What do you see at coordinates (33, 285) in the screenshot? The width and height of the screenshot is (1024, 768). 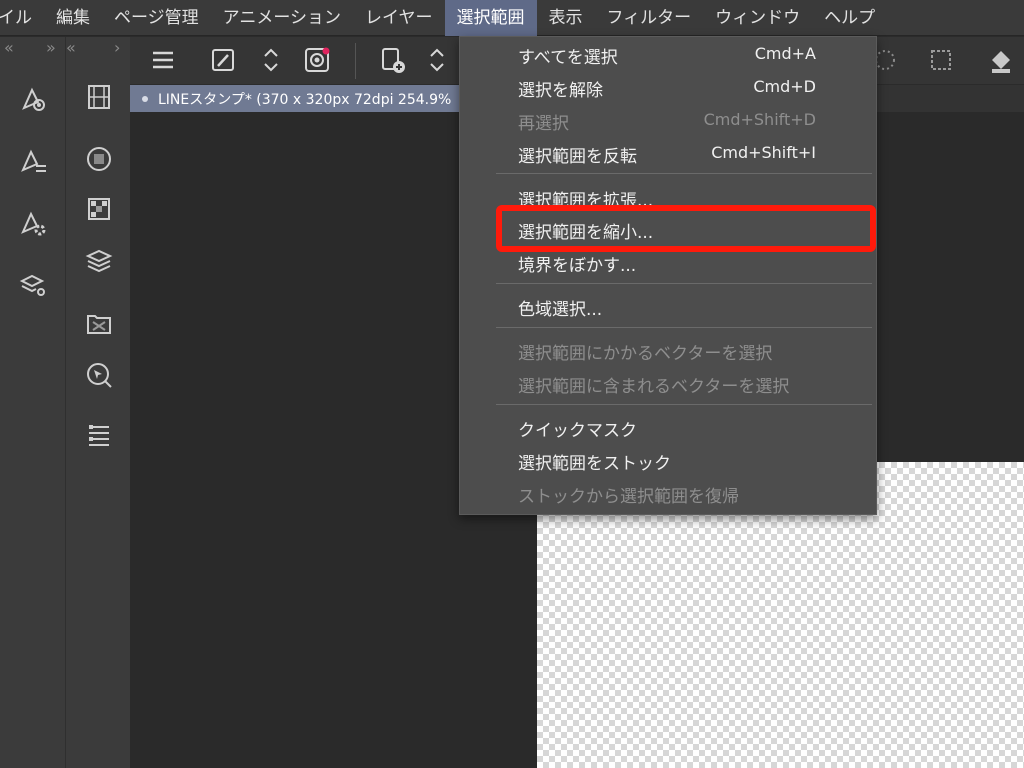 I see `layers-settings-icon` at bounding box center [33, 285].